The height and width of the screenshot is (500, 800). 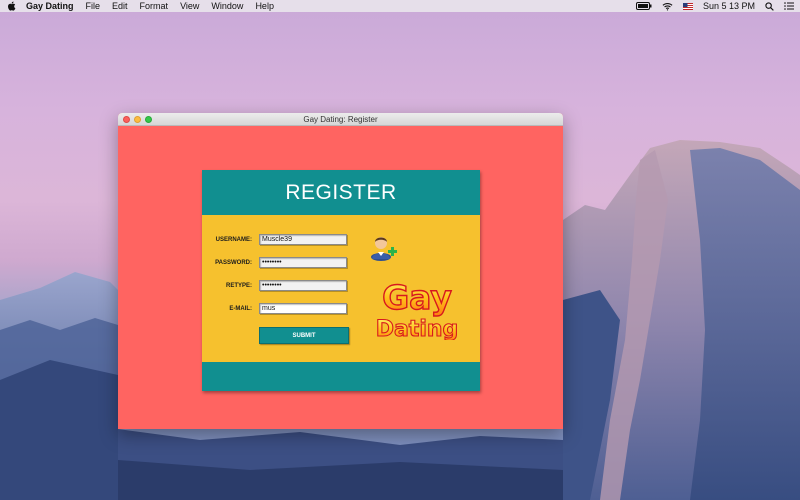 I want to click on username-field: Muscle39, so click(x=303, y=239).